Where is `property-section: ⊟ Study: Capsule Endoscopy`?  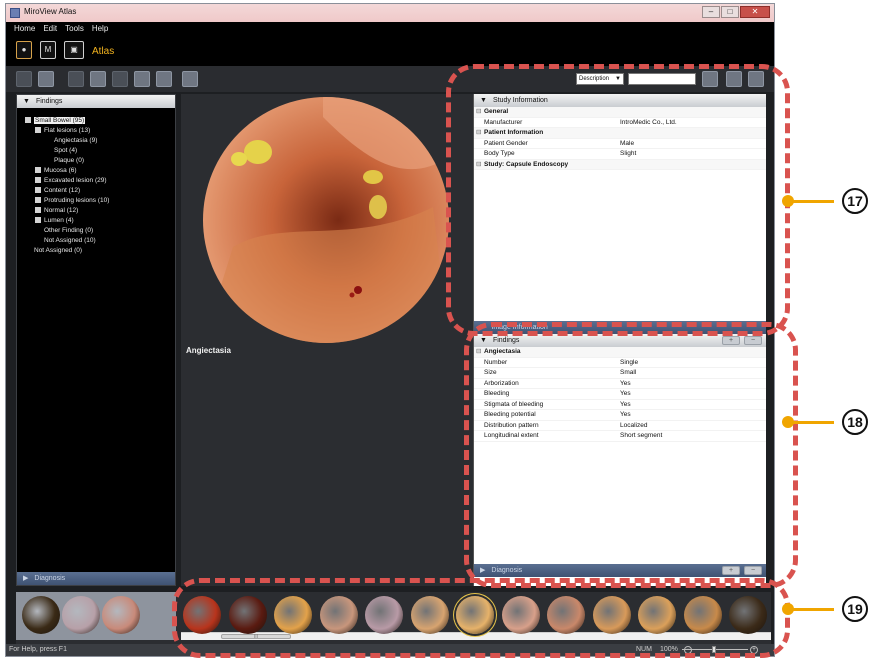
property-section: ⊟ Study: Capsule Endoscopy is located at coordinates (620, 165).